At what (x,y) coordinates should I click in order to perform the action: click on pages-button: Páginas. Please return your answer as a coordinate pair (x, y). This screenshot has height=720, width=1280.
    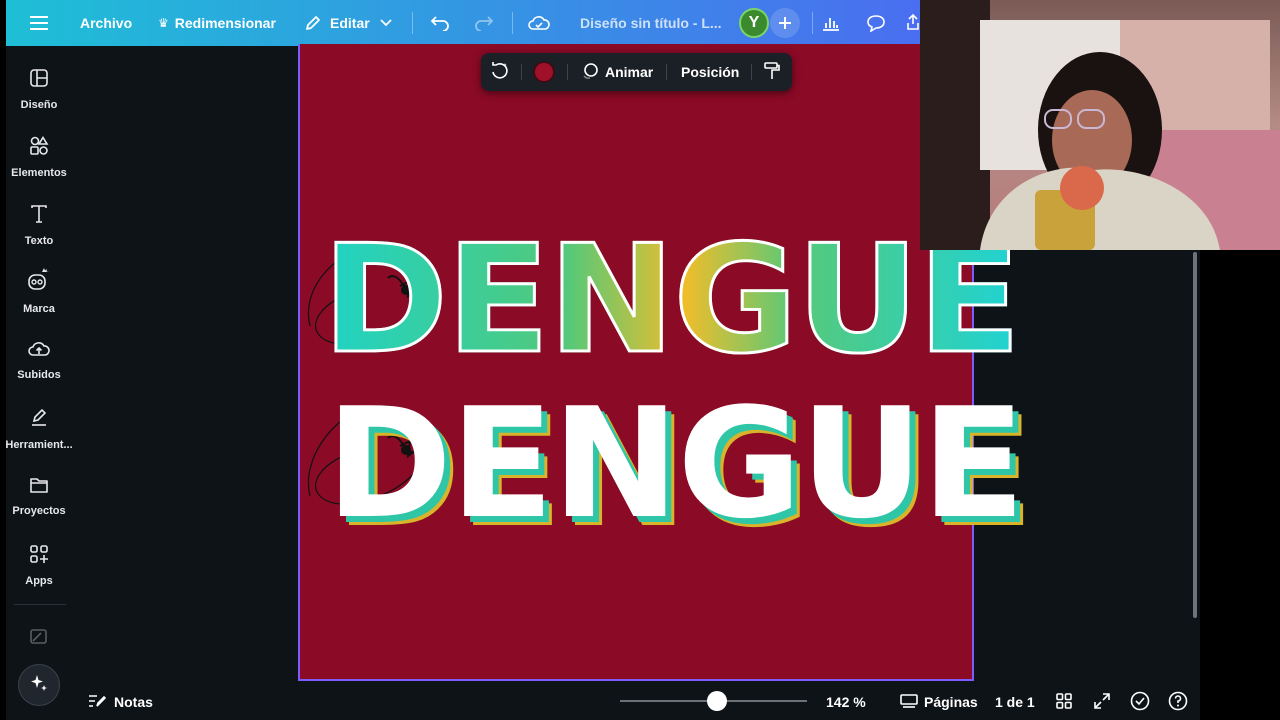
    Looking at the image, I should click on (939, 702).